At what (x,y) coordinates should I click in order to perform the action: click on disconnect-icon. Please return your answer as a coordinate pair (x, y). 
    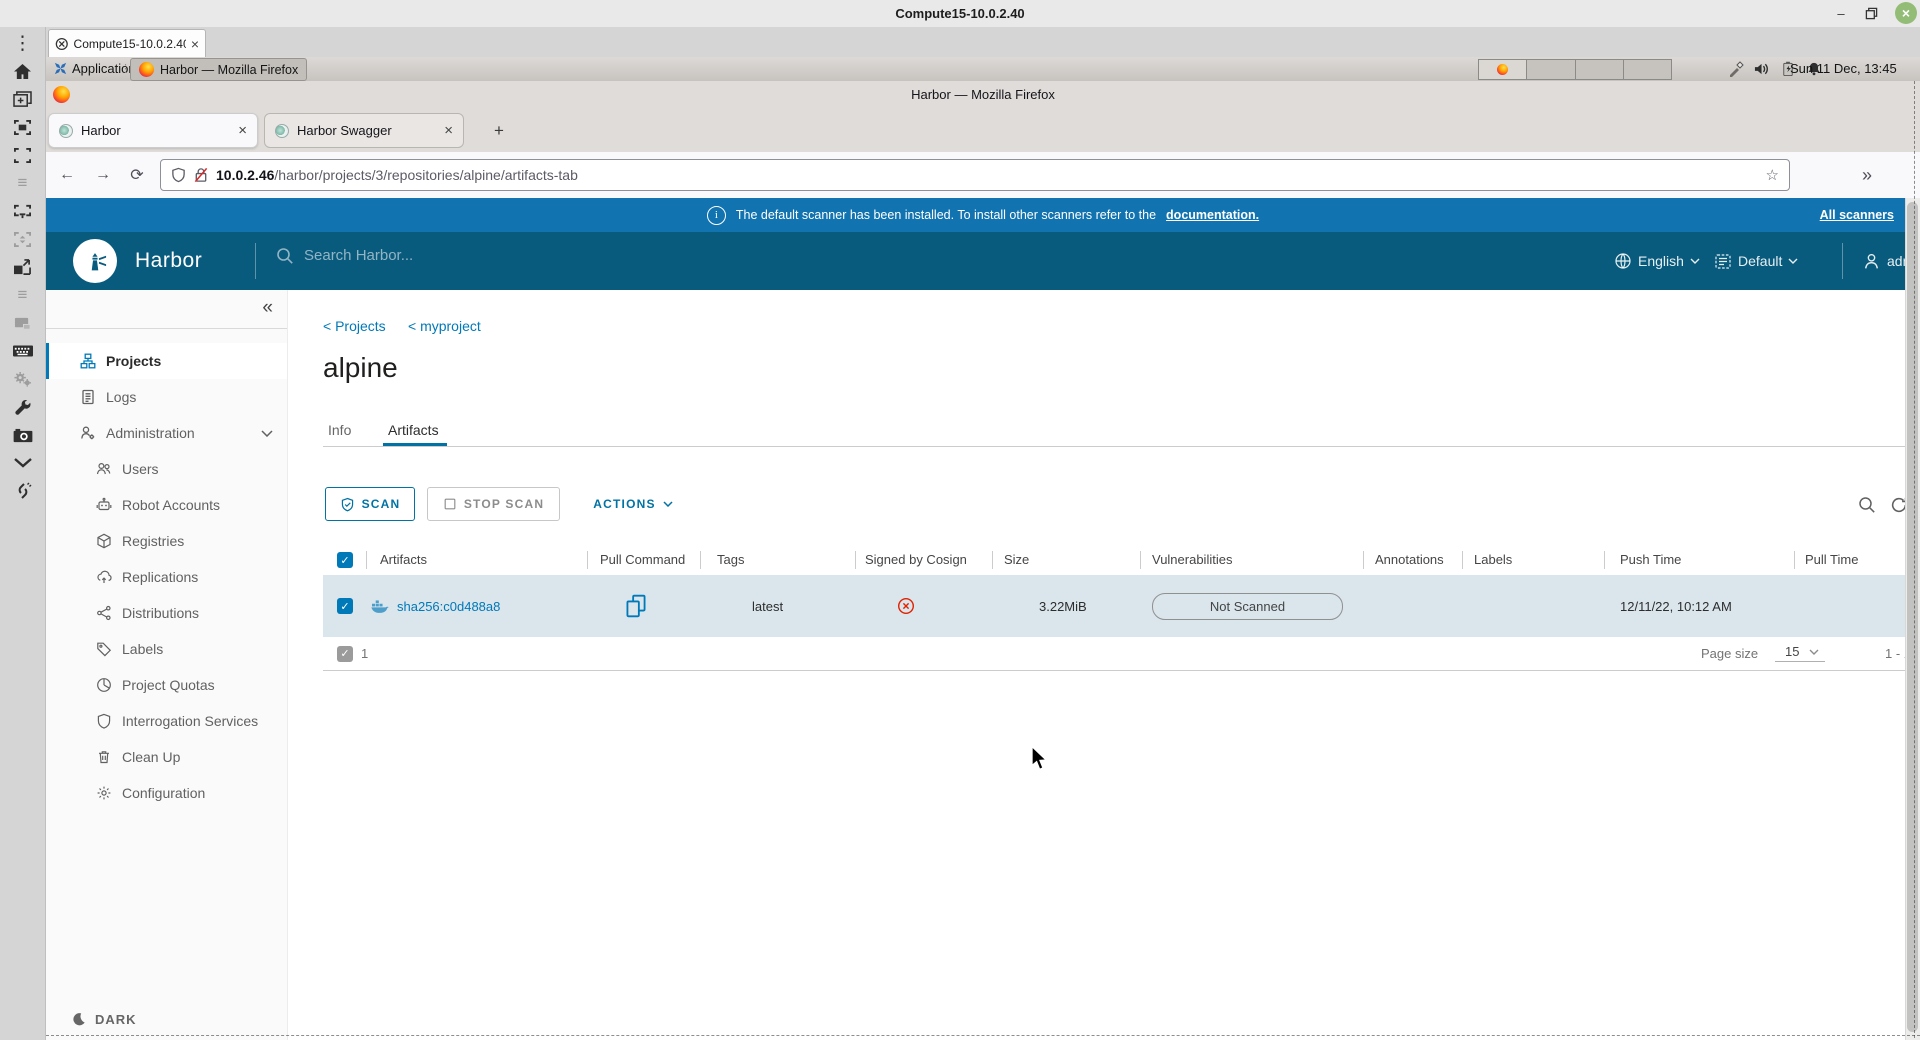
    Looking at the image, I should click on (23, 491).